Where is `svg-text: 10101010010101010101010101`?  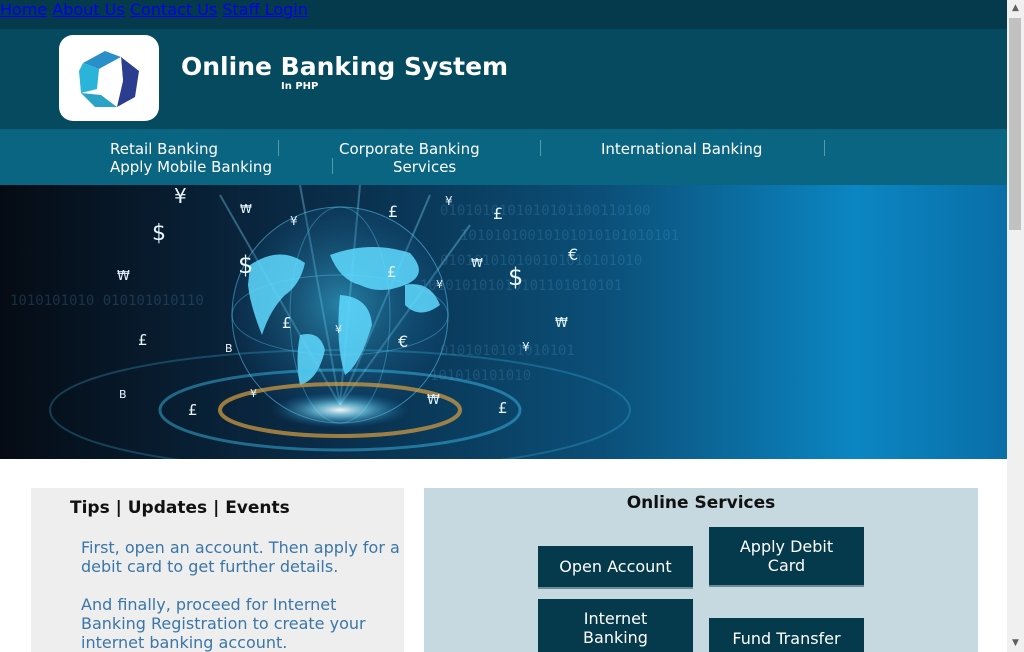 svg-text: 10101010010101010101010101 is located at coordinates (569, 236).